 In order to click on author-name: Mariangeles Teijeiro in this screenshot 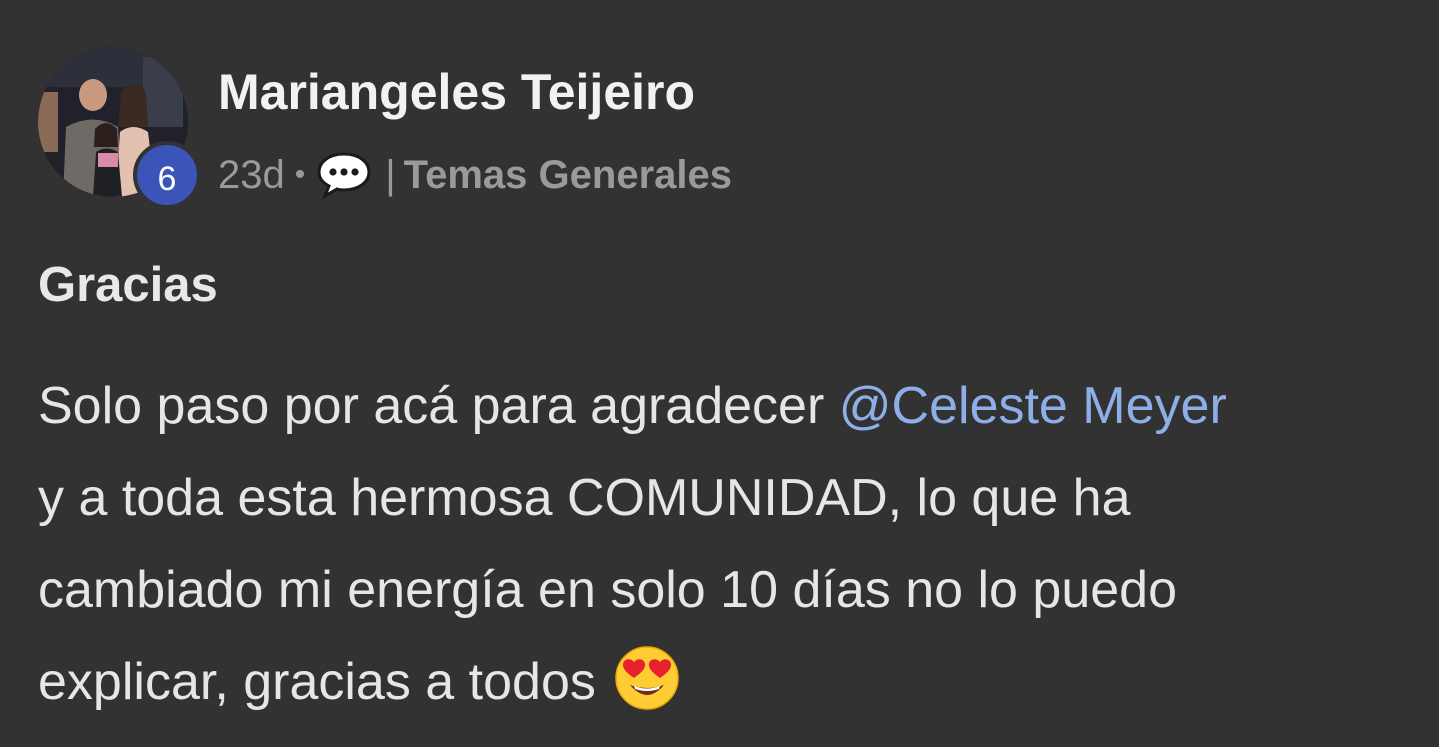, I will do `click(456, 92)`.